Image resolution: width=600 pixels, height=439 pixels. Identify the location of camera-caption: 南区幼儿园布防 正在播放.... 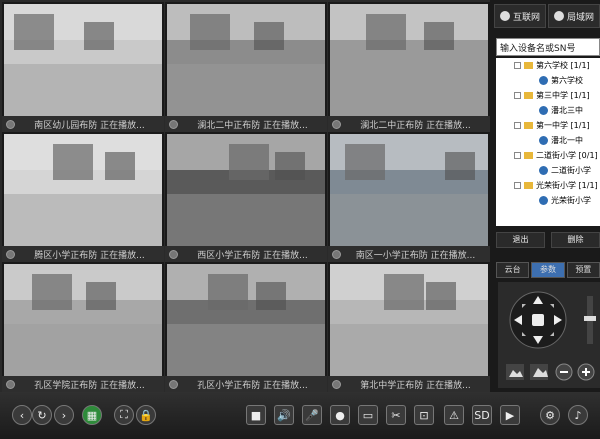
(89, 125).